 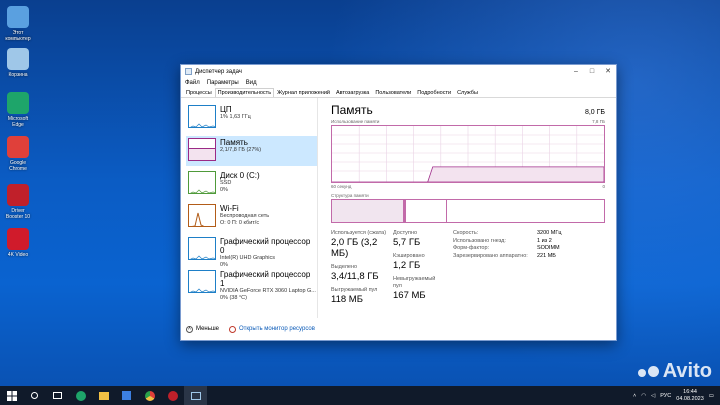 I want to click on tab-details: Подробности, so click(x=434, y=92).